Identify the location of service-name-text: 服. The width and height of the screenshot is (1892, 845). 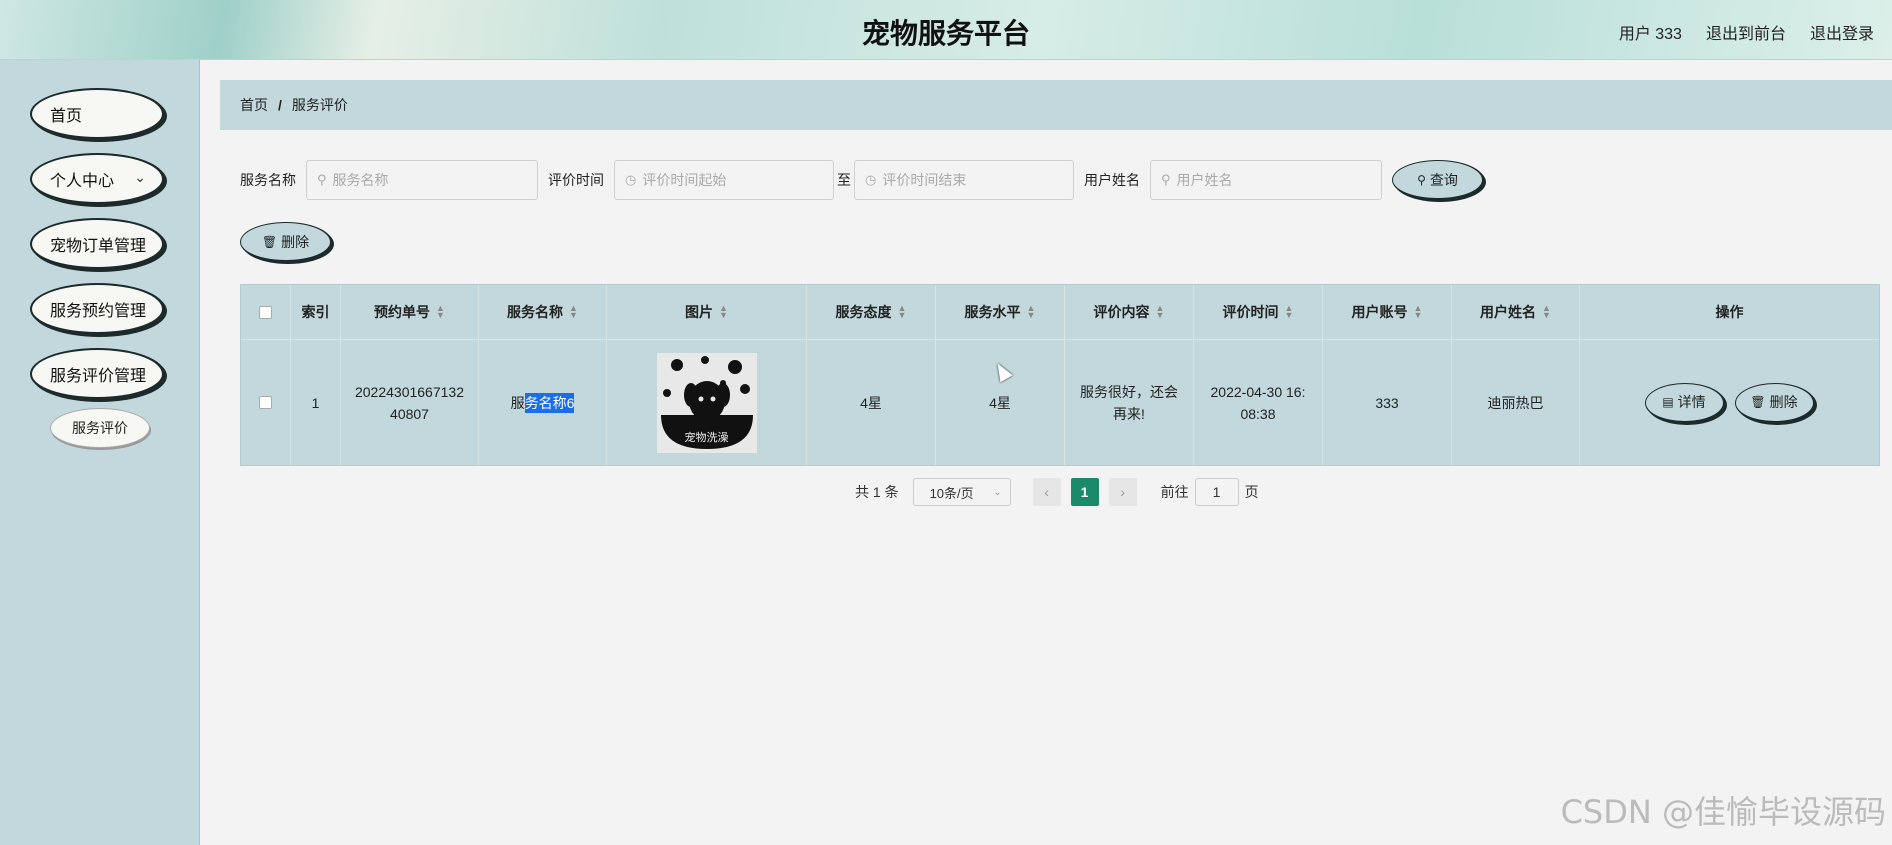
(517, 402).